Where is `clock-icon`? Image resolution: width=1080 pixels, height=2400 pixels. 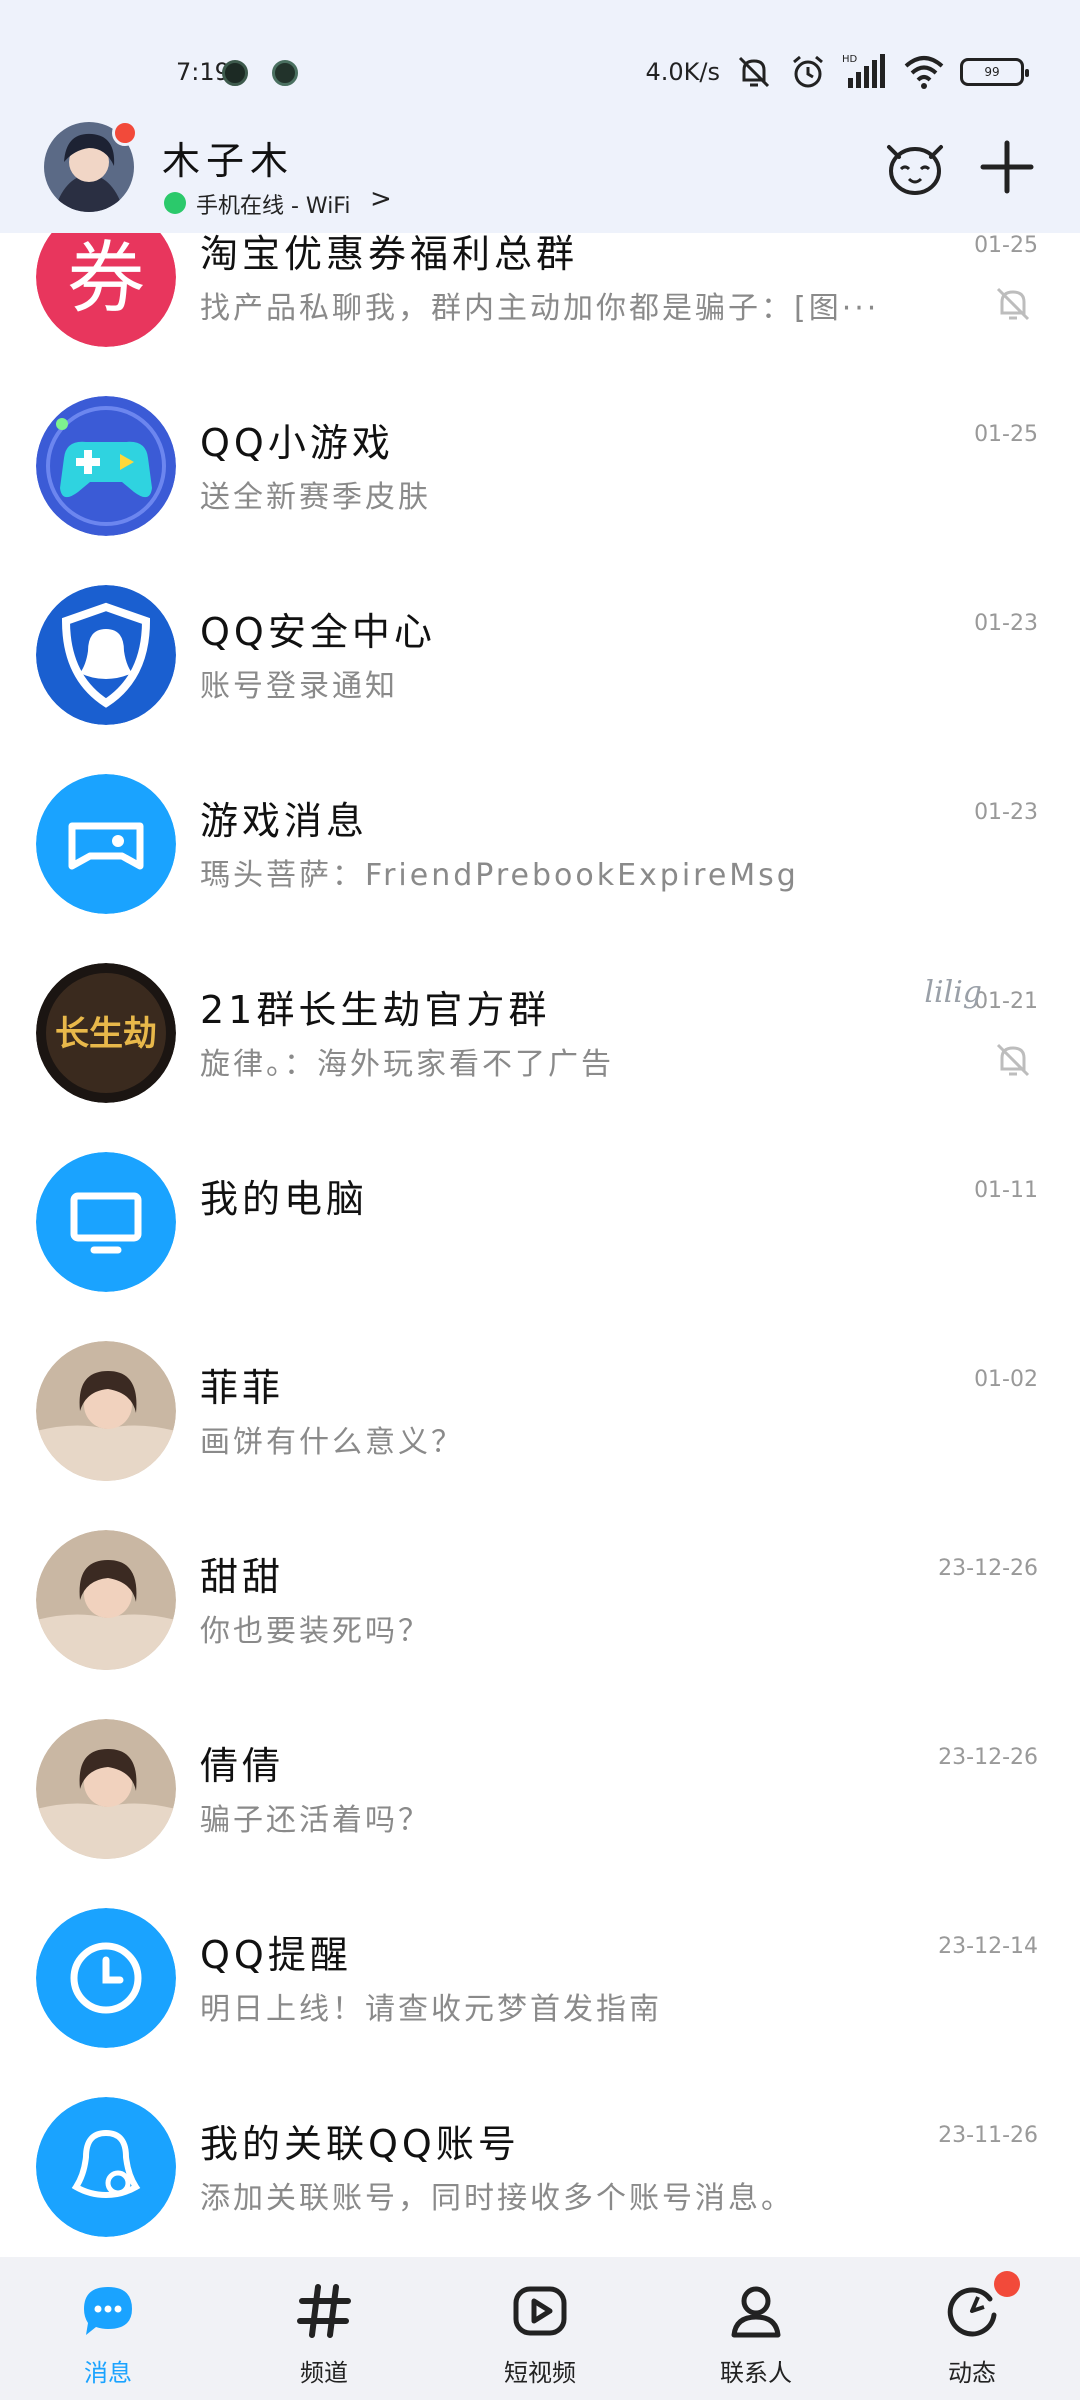
clock-icon is located at coordinates (106, 1978).